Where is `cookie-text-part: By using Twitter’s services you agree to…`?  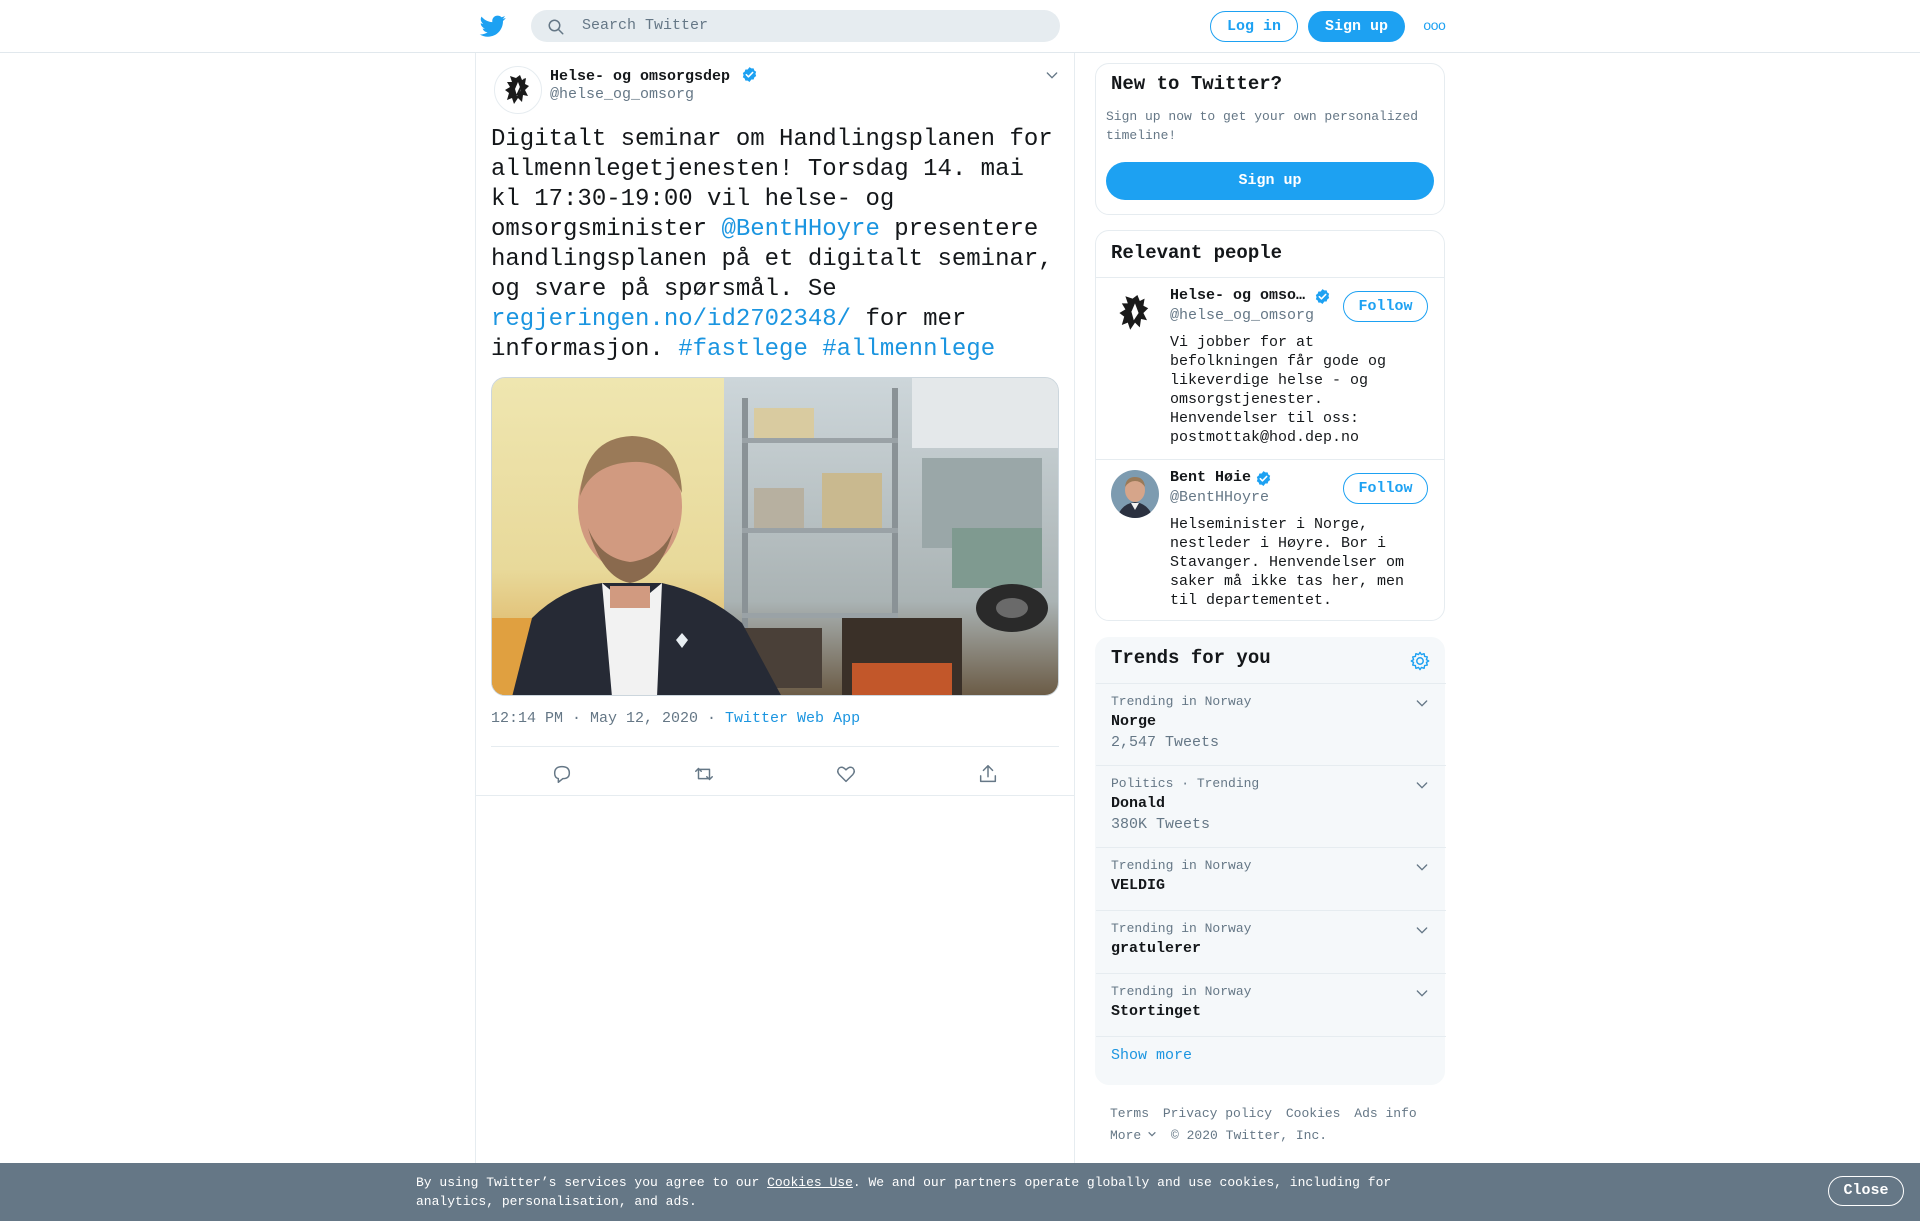
cookie-text-part: By using Twitter’s services you agree to… is located at coordinates (592, 1182).